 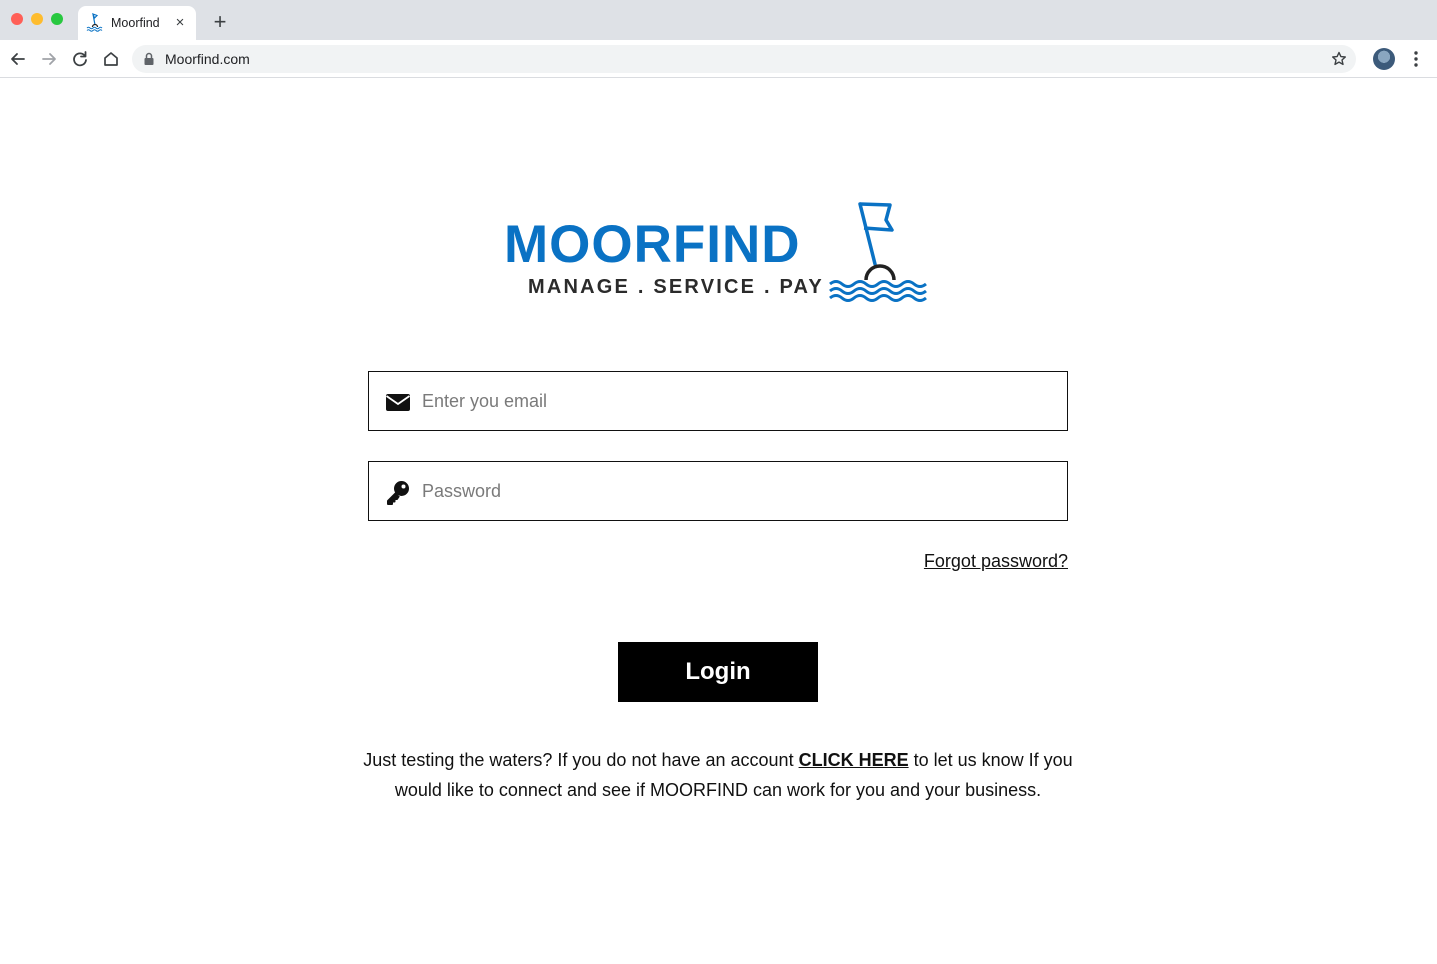 What do you see at coordinates (180, 23) in the screenshot?
I see `tab-close-icon: ×` at bounding box center [180, 23].